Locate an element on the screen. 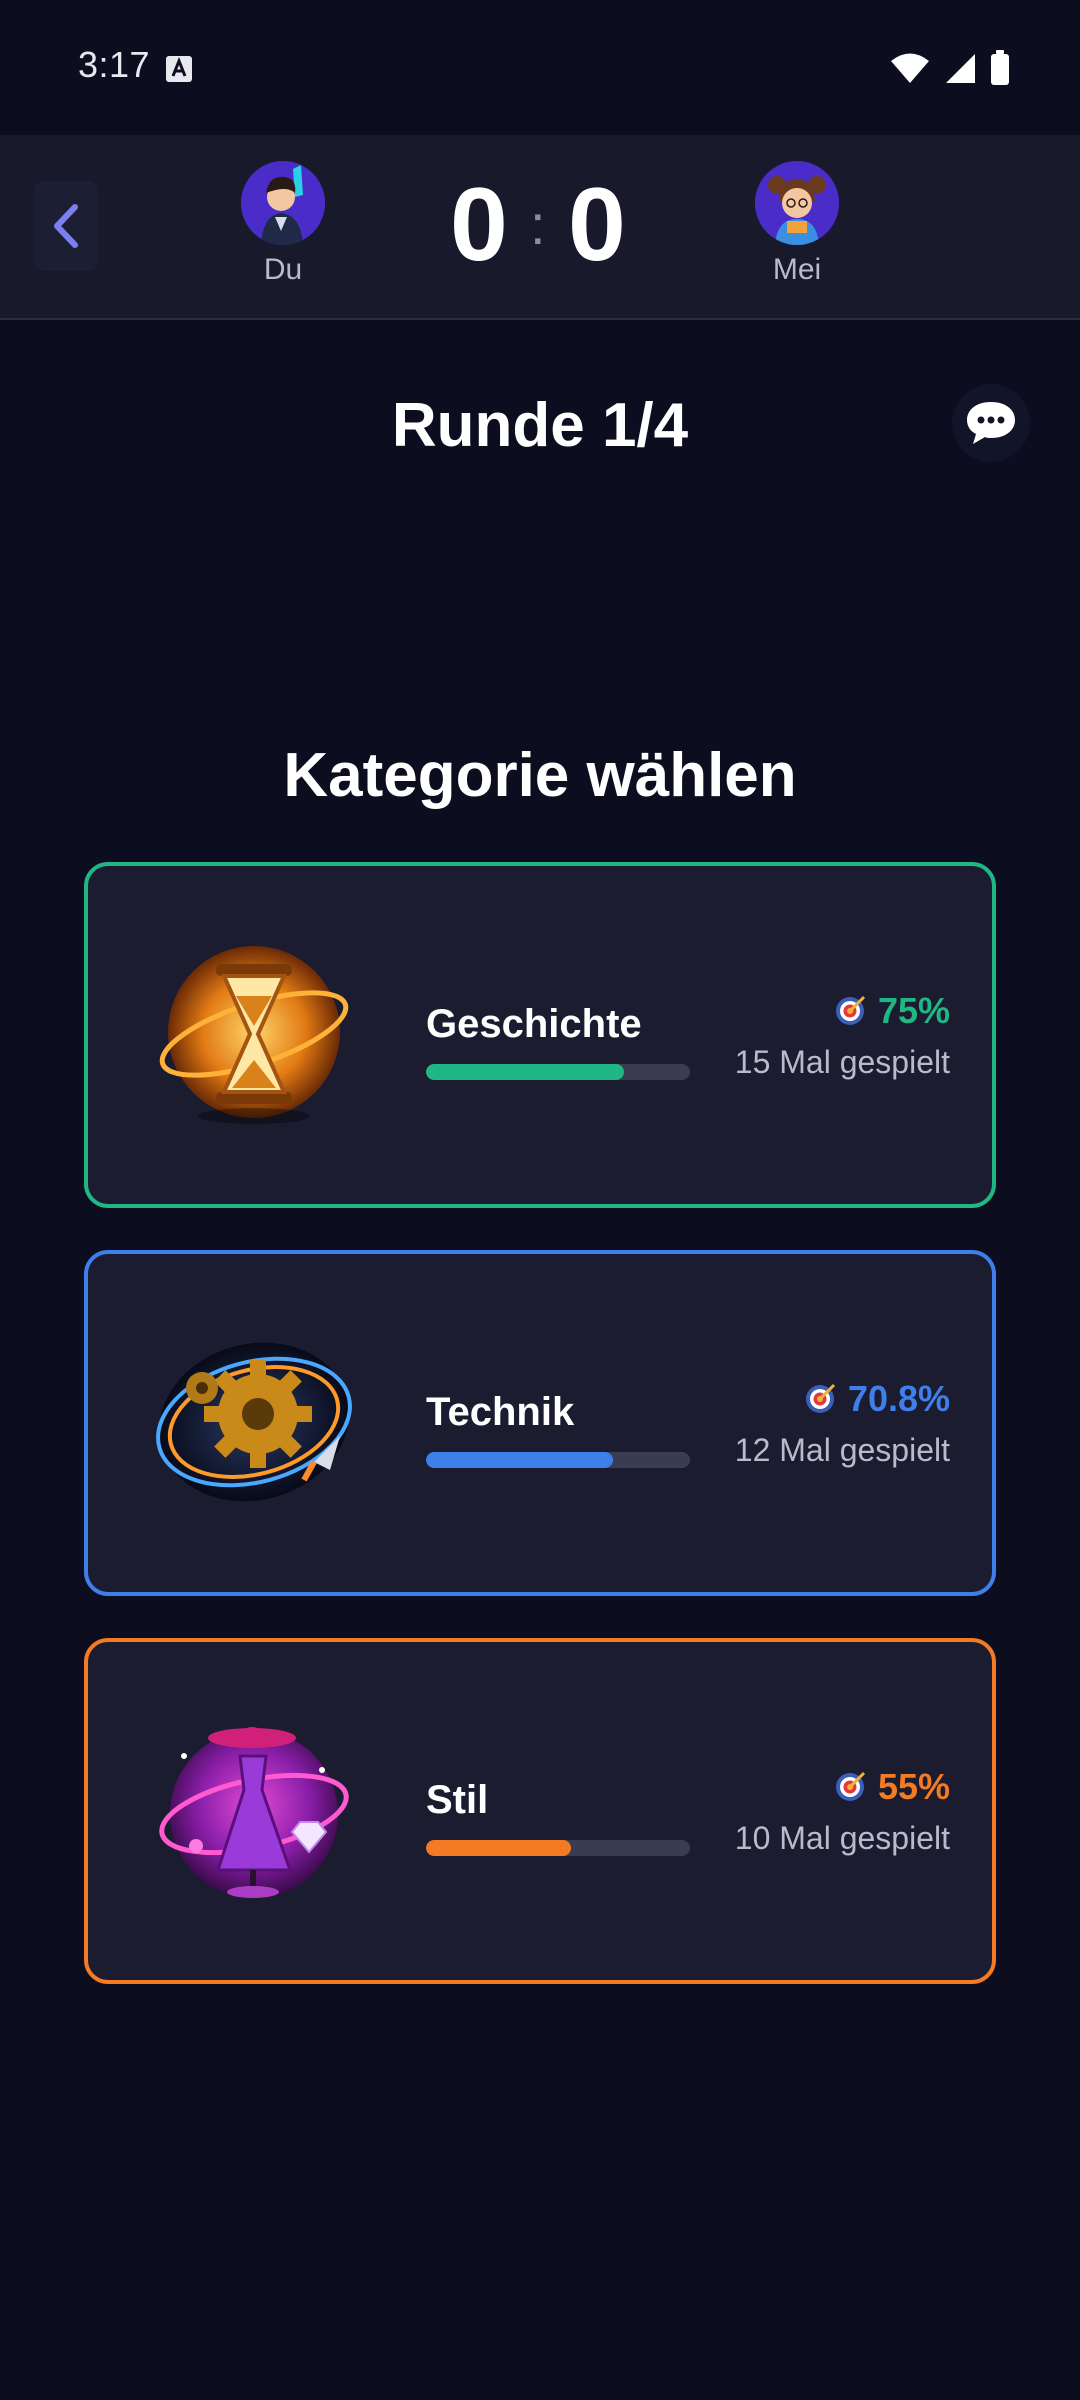 This screenshot has height=2400, width=1080. category-card-geschichte: Geschichte 75% 15 Mal gespielt is located at coordinates (540, 1035).